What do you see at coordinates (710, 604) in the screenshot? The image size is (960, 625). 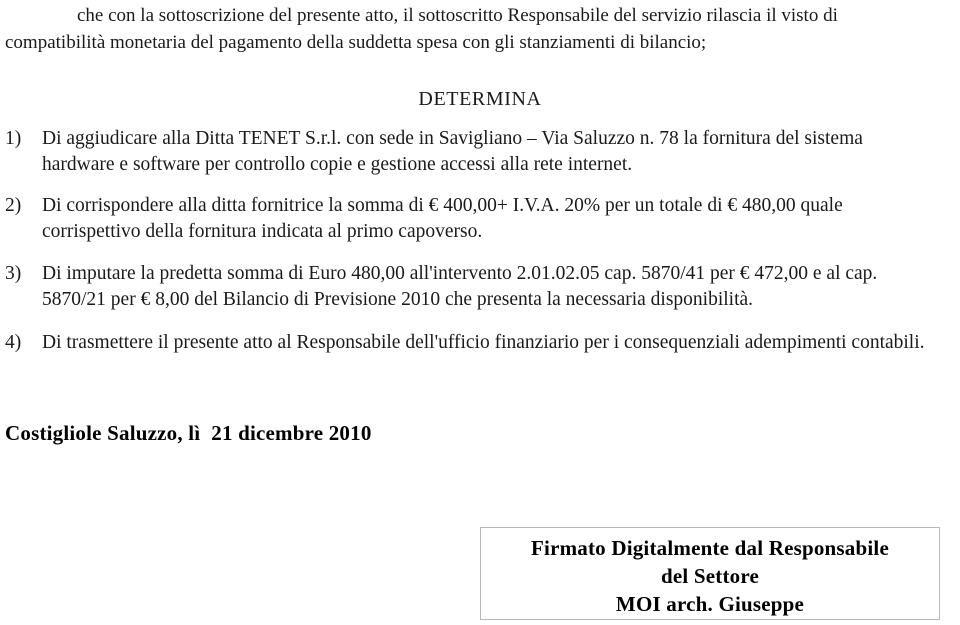 I see `signature-line-3: MOI arch. Giuseppe` at bounding box center [710, 604].